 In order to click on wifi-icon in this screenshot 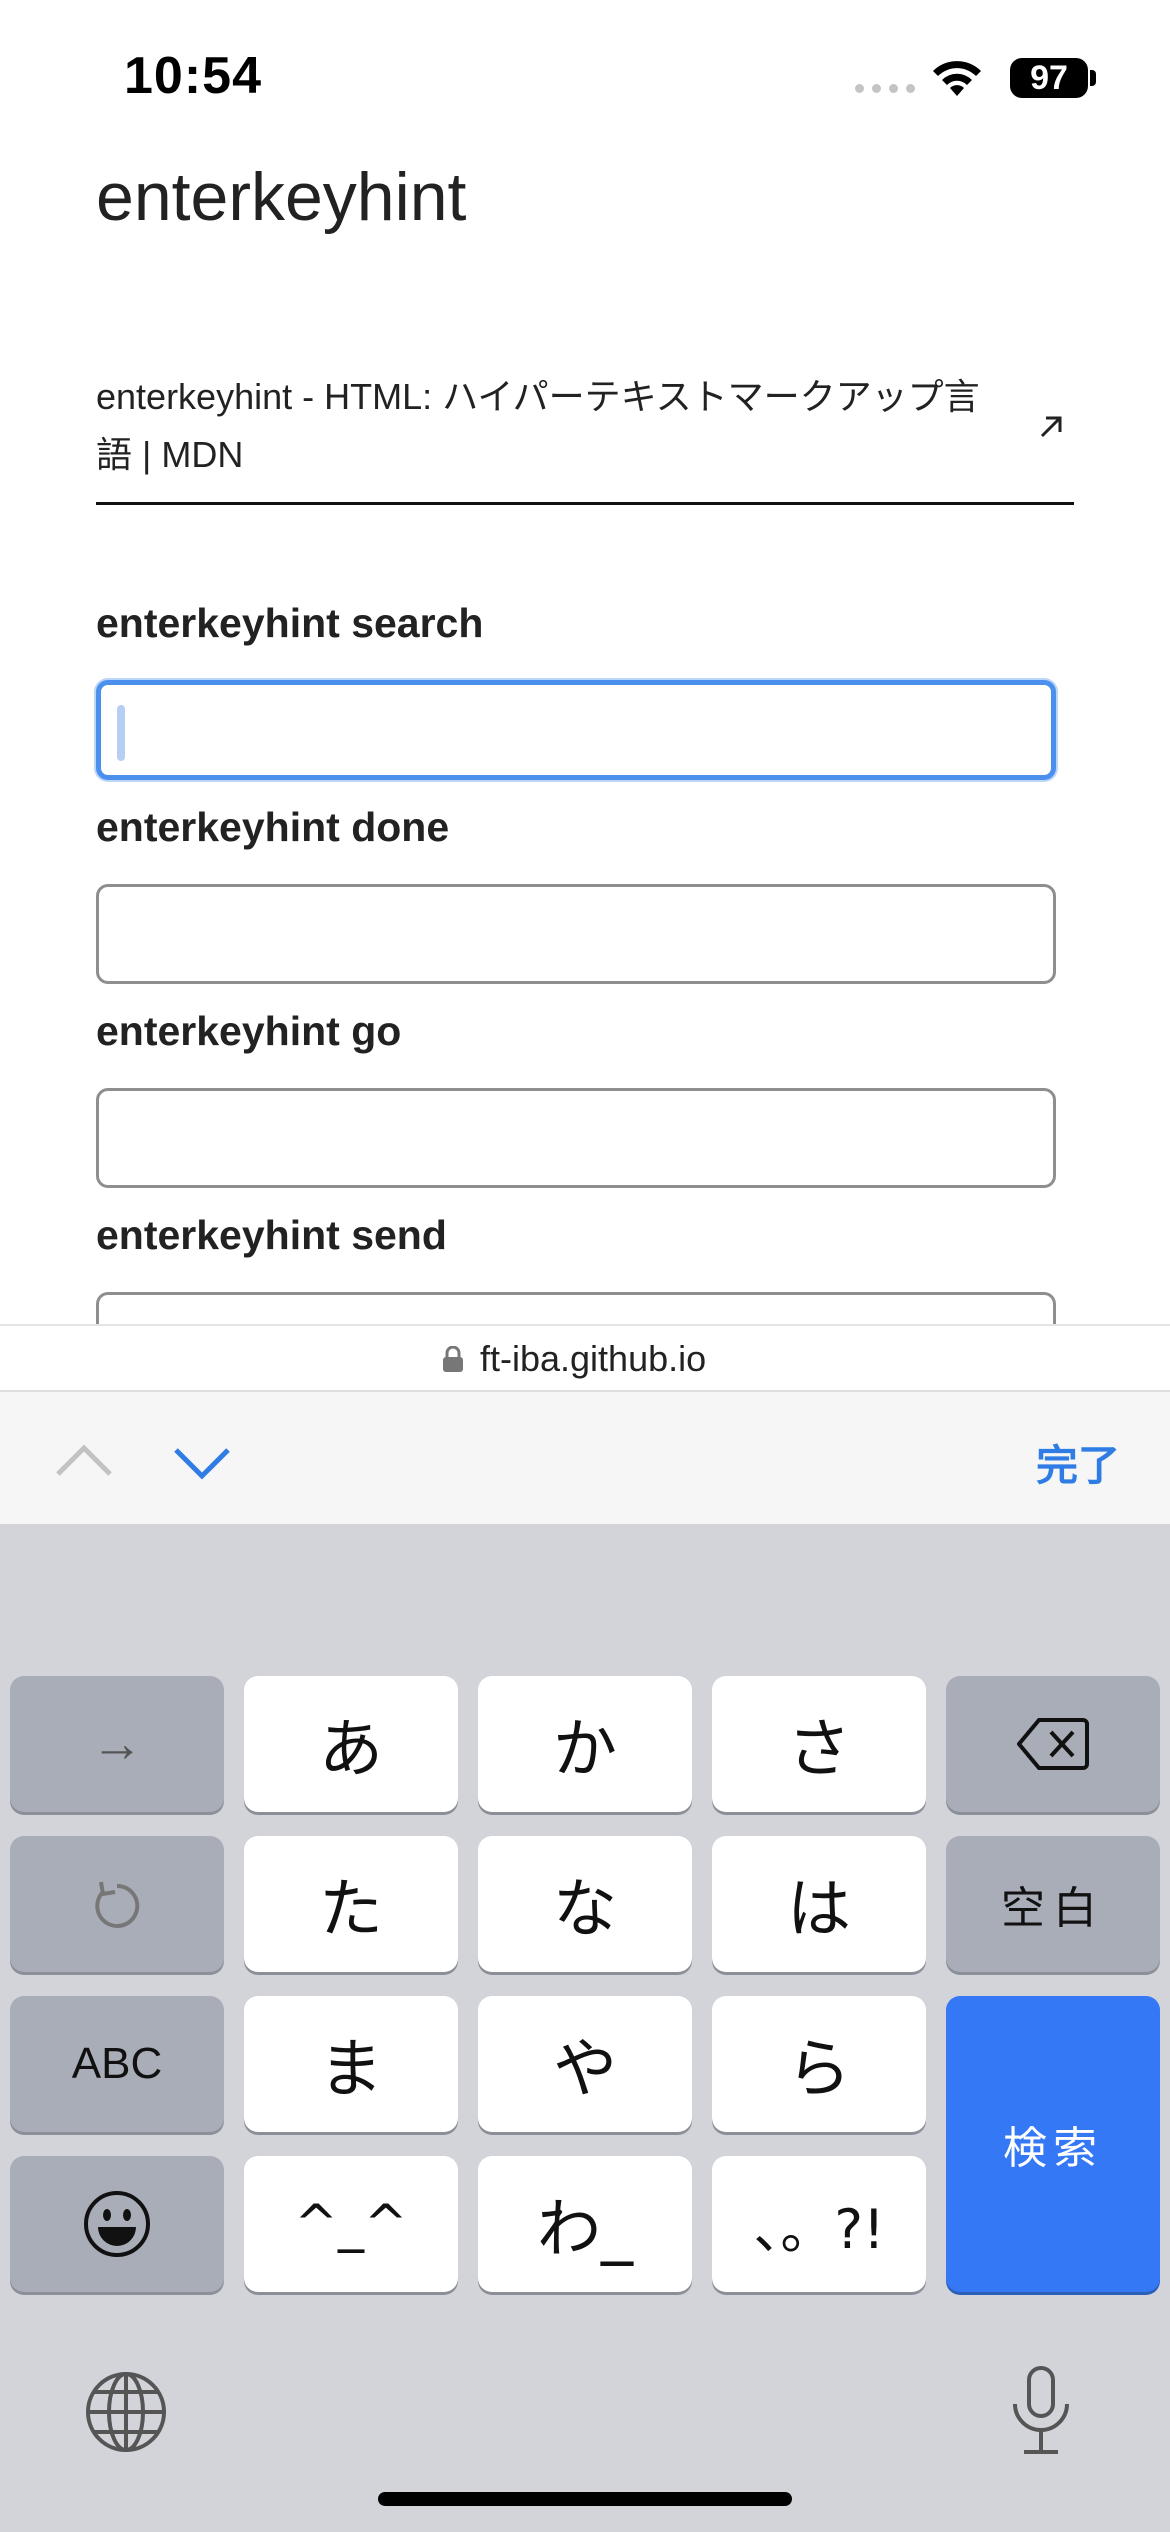, I will do `click(957, 78)`.